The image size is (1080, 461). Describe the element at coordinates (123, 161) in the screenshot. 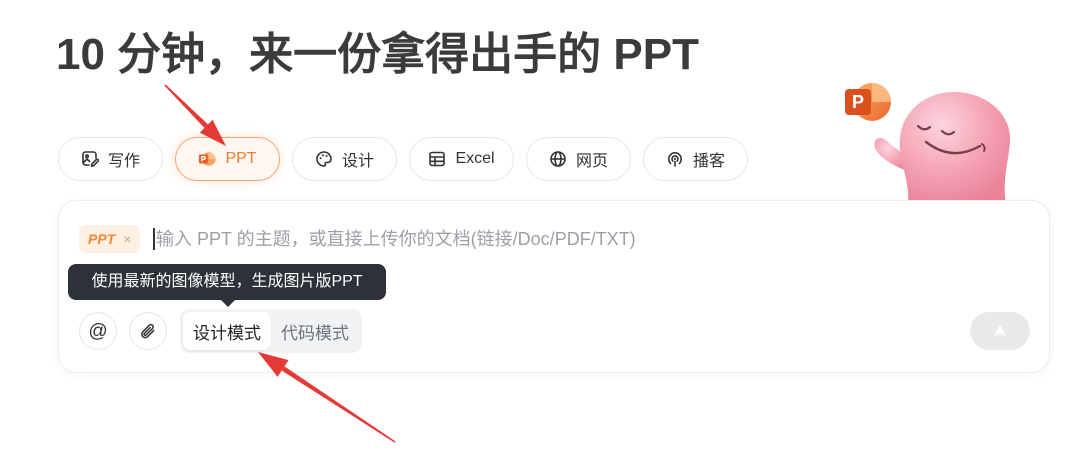

I see `tab-label: 写作` at that location.